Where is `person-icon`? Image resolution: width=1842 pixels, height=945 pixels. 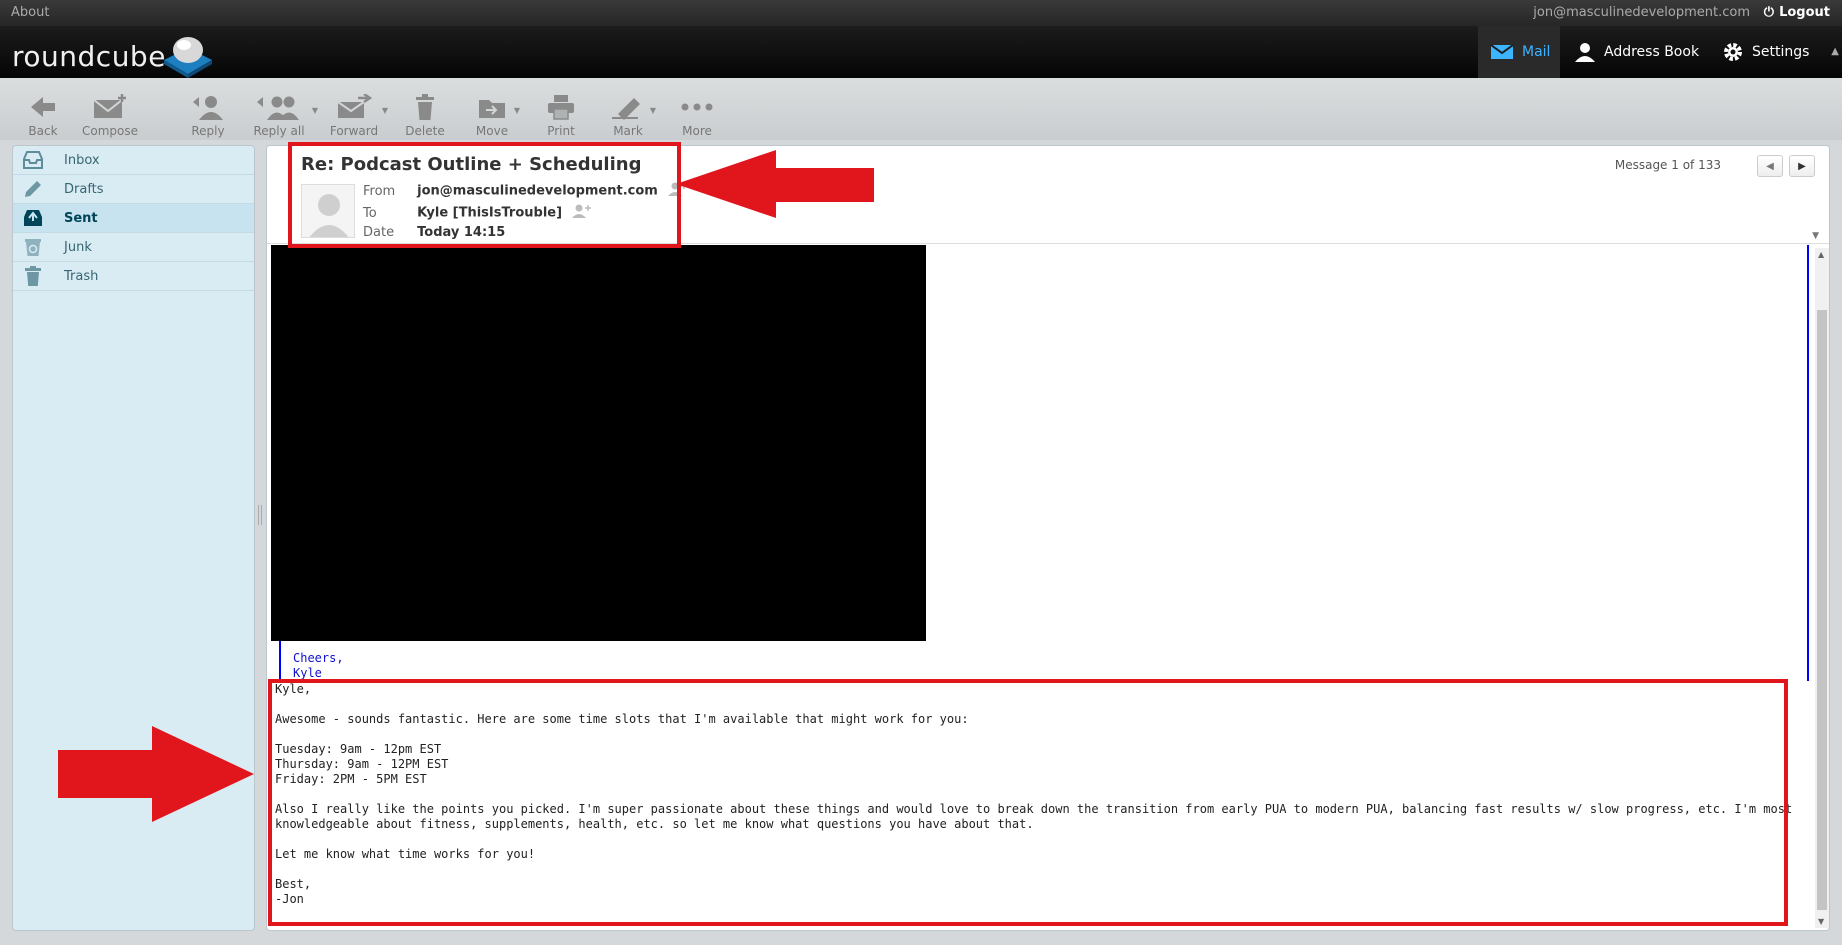 person-icon is located at coordinates (1585, 52).